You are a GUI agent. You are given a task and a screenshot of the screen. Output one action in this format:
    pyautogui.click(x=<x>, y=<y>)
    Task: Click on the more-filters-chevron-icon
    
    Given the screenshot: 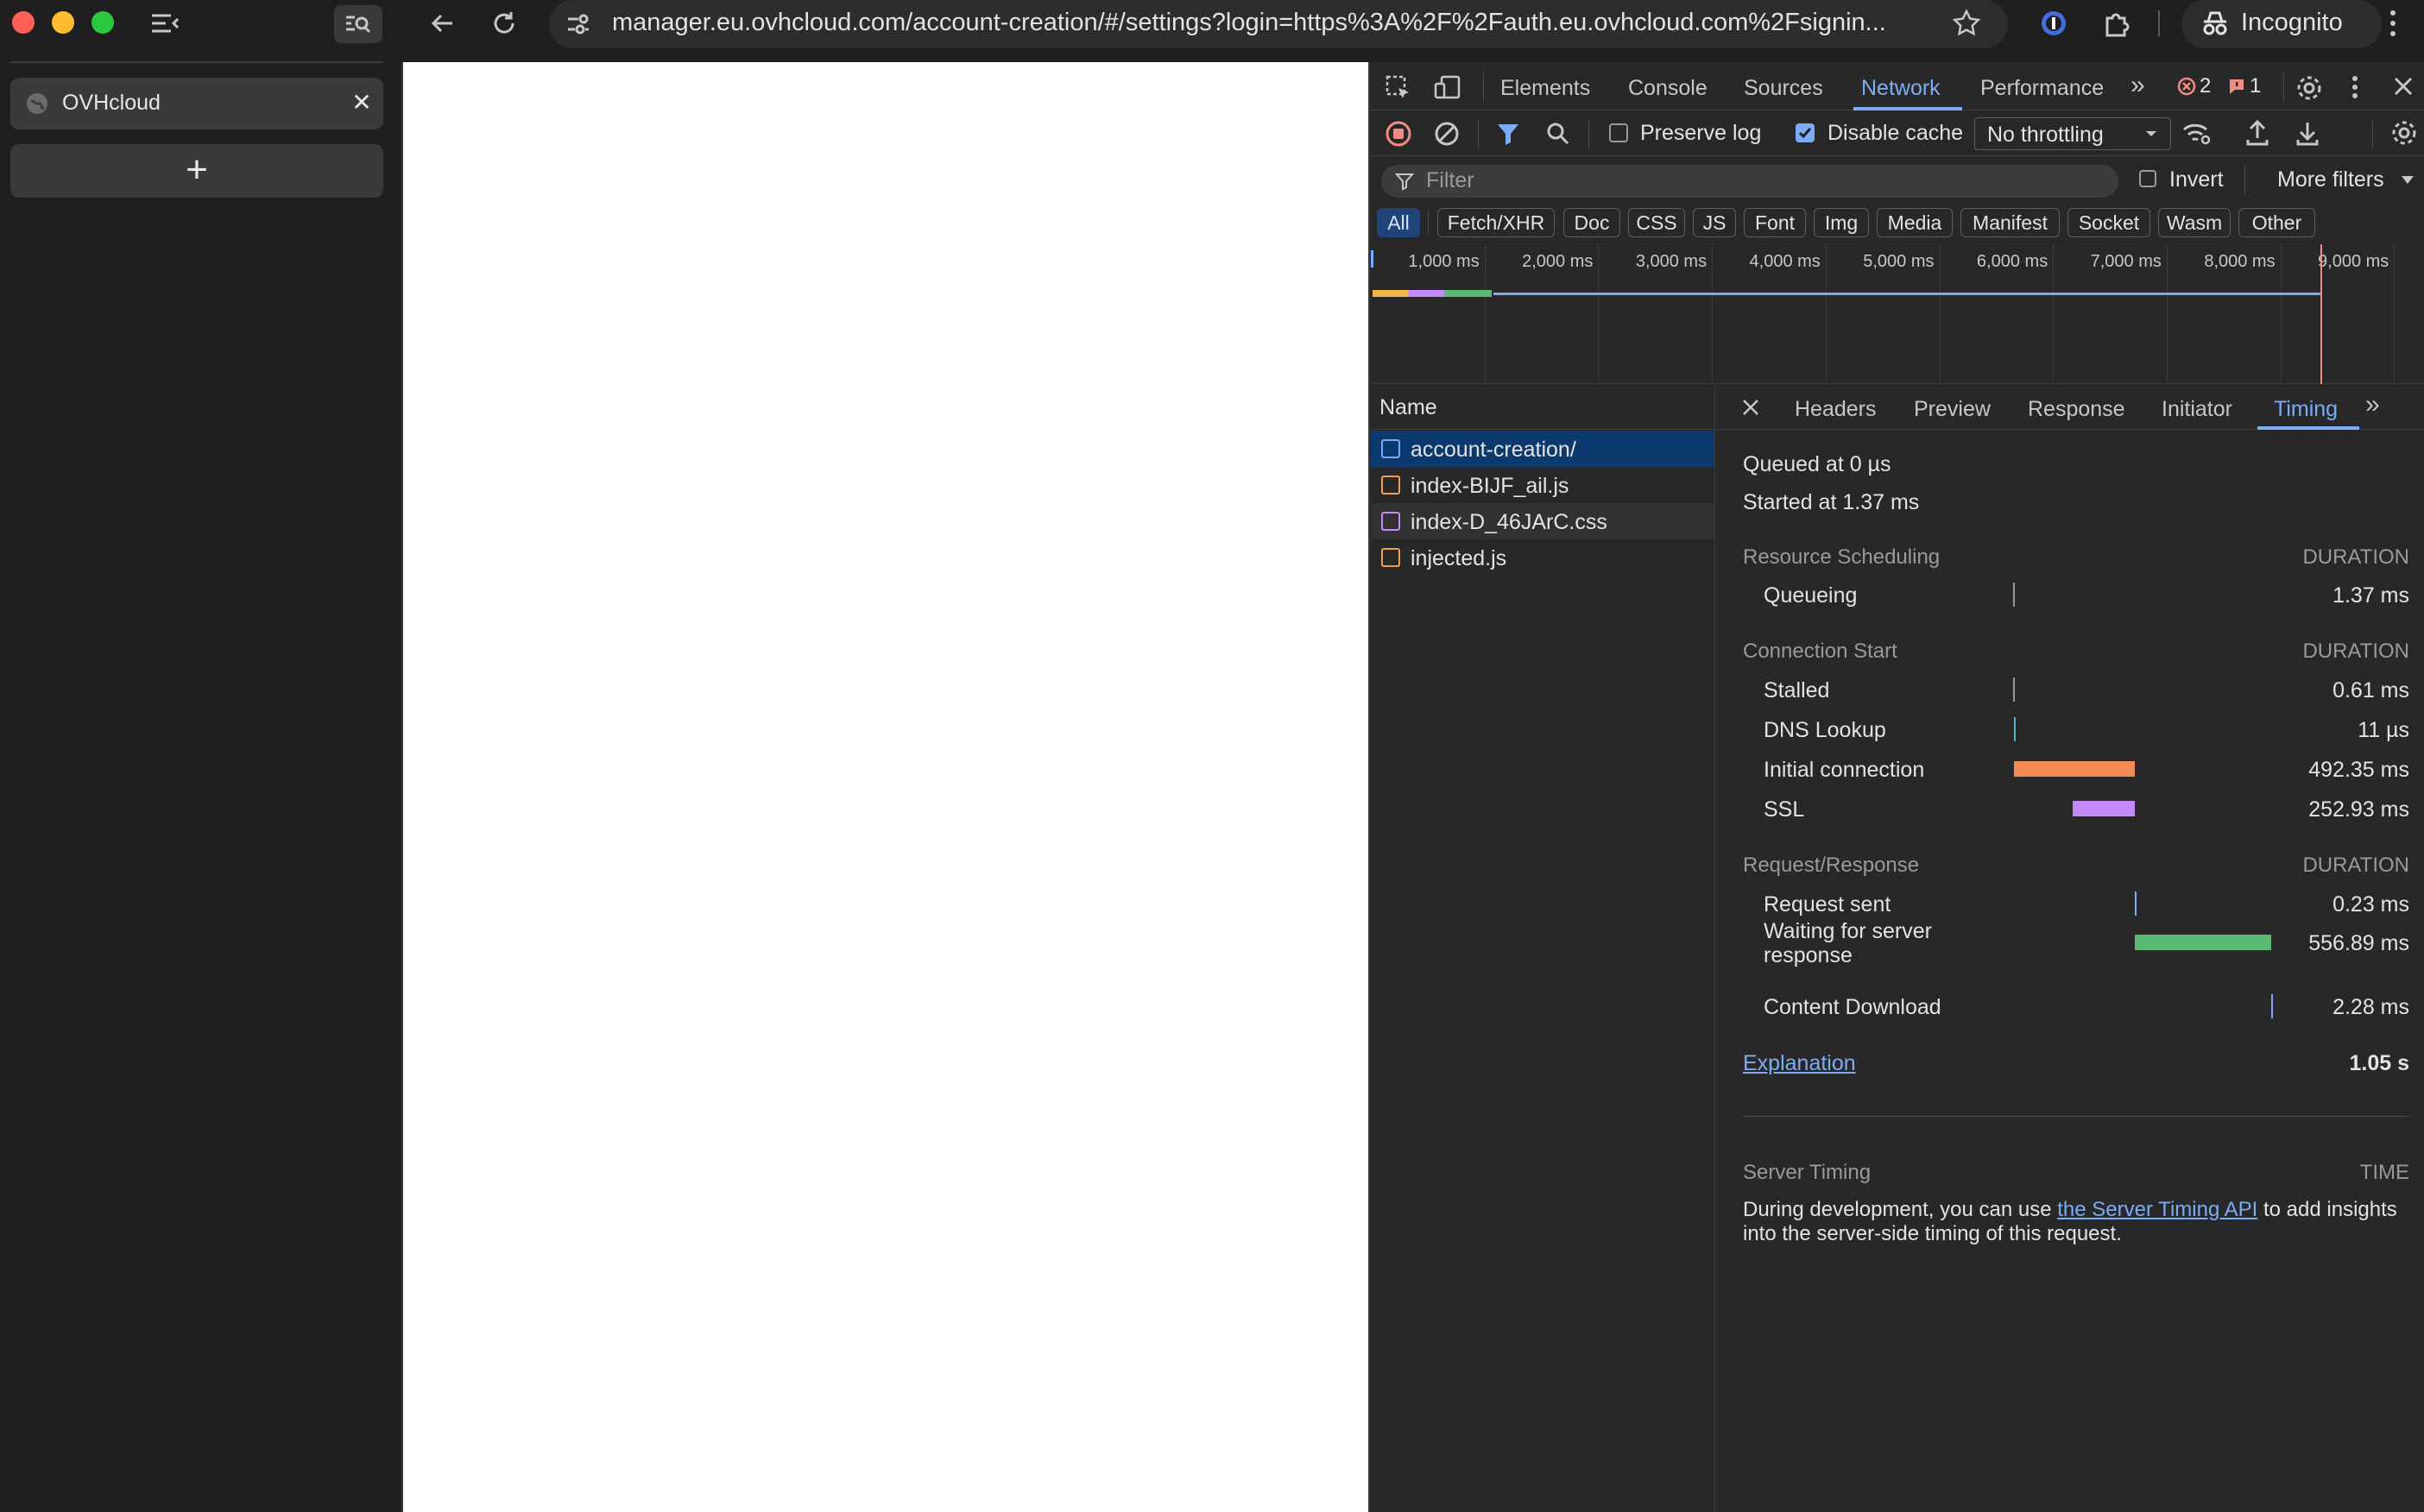 What is the action you would take?
    pyautogui.click(x=2407, y=180)
    